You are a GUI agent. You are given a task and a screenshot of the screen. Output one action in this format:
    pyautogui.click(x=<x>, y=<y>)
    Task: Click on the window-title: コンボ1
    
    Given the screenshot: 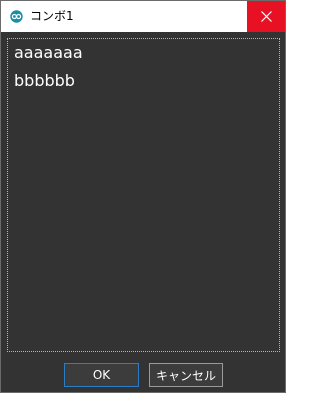 What is the action you would take?
    pyautogui.click(x=52, y=16)
    